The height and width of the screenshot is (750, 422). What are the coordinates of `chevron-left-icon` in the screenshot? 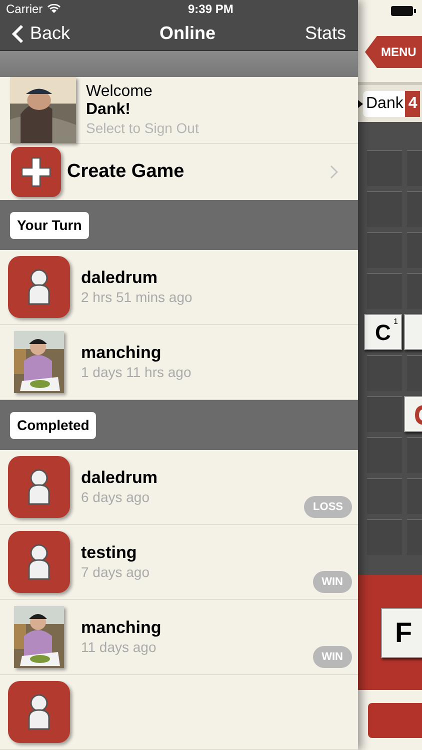 It's located at (18, 34).